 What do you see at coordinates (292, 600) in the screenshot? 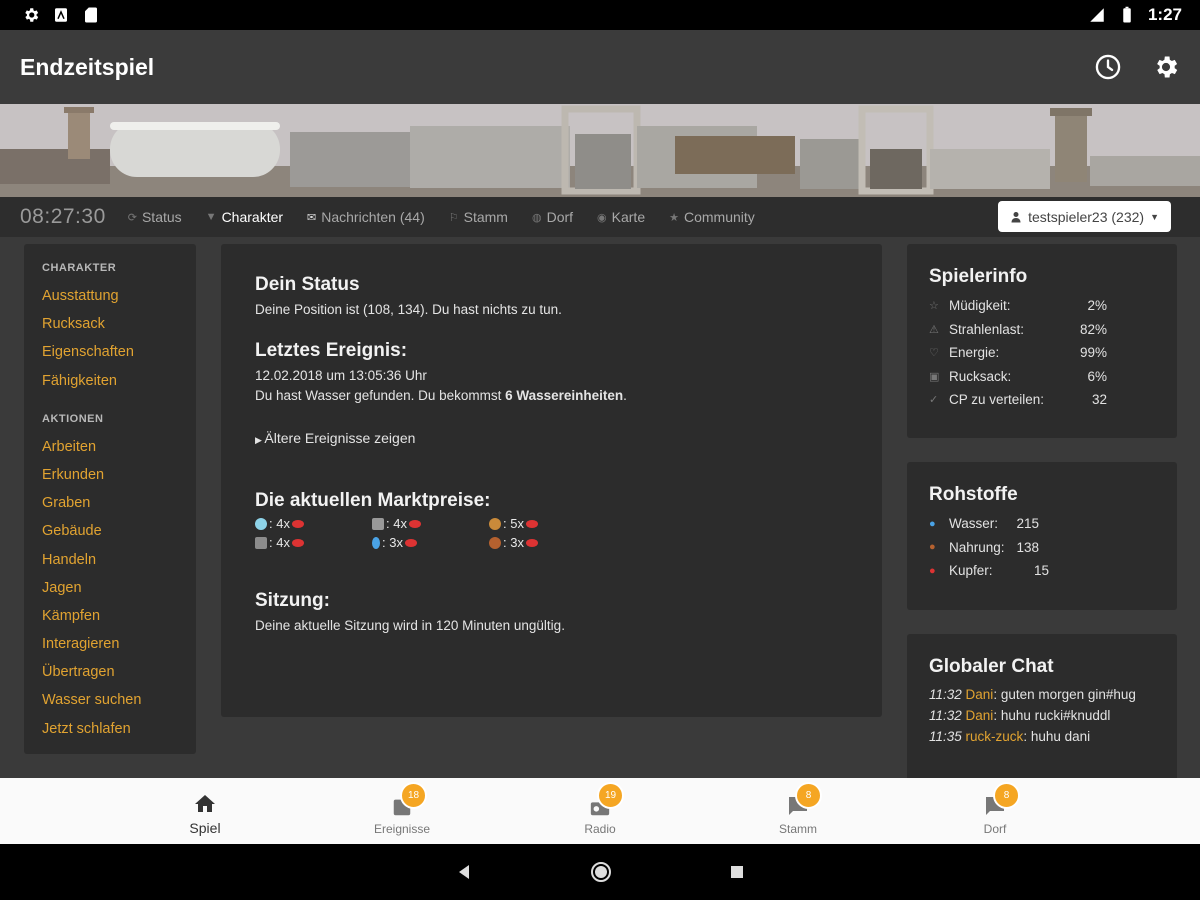
I see `session-heading: Sitzung:` at bounding box center [292, 600].